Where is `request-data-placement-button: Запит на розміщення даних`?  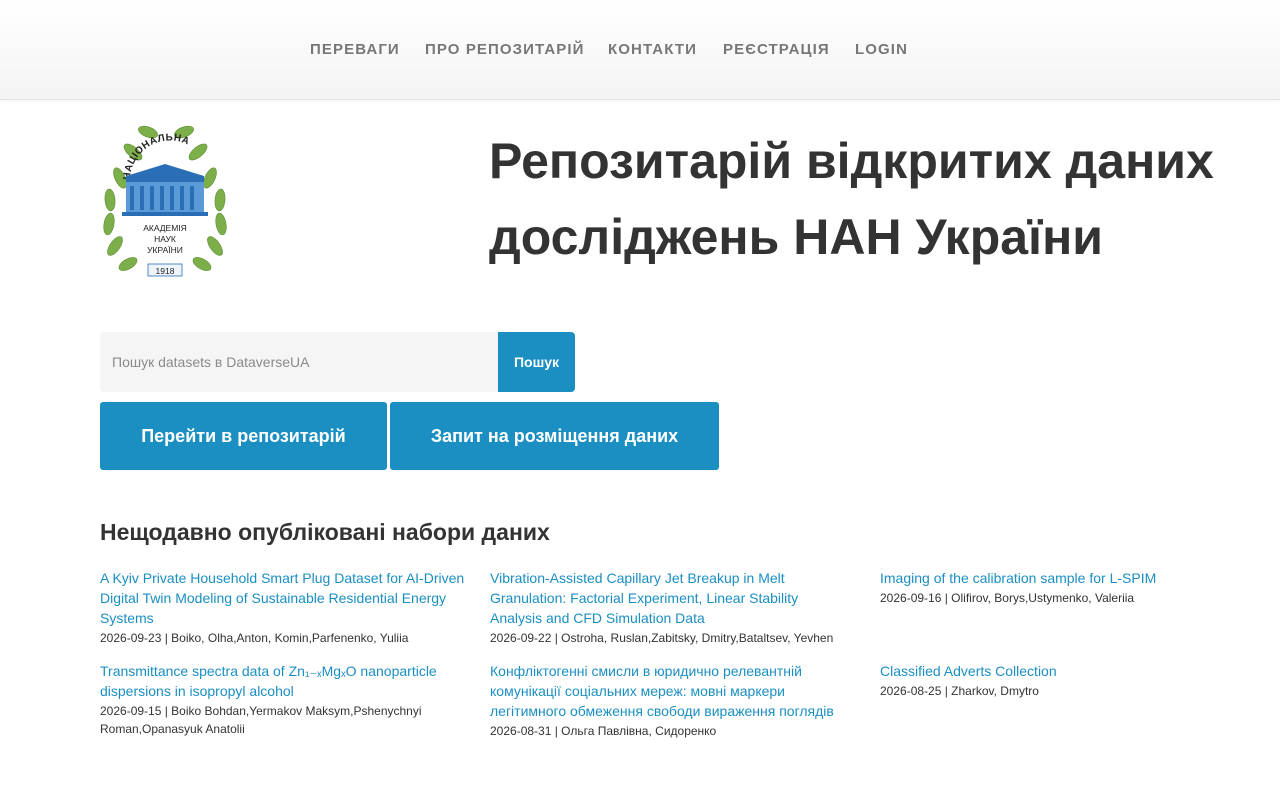 request-data-placement-button: Запит на розміщення даних is located at coordinates (554, 436).